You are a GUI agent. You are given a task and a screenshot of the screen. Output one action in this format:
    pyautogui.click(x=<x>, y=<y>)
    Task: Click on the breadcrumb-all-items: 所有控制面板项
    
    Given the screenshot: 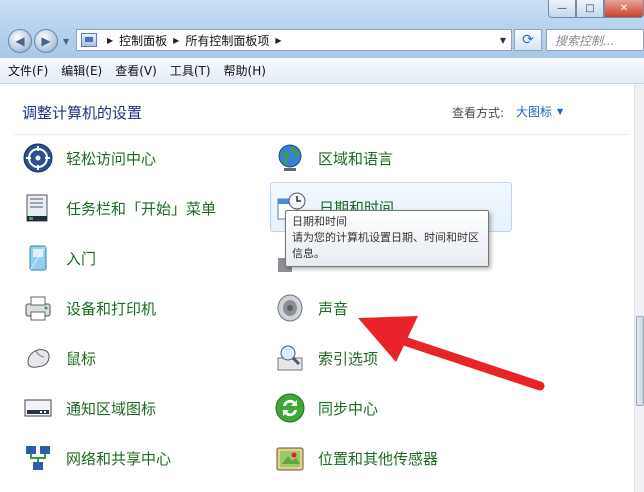 What is the action you would take?
    pyautogui.click(x=227, y=40)
    